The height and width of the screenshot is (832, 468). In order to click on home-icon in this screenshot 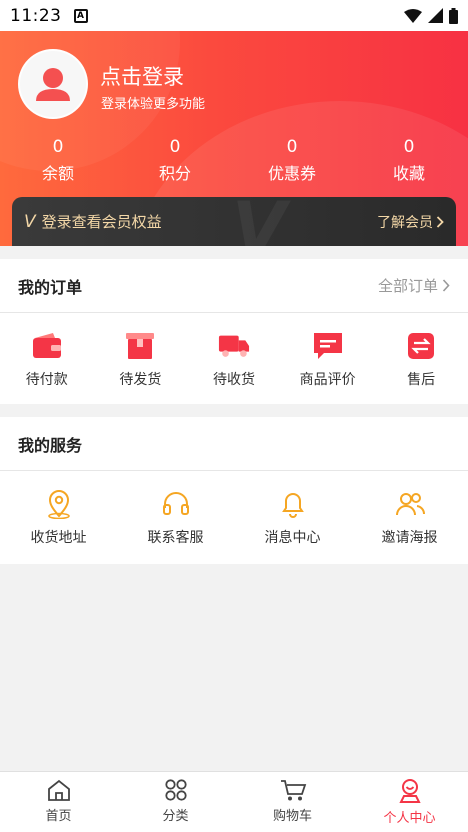, I will do `click(58, 790)`.